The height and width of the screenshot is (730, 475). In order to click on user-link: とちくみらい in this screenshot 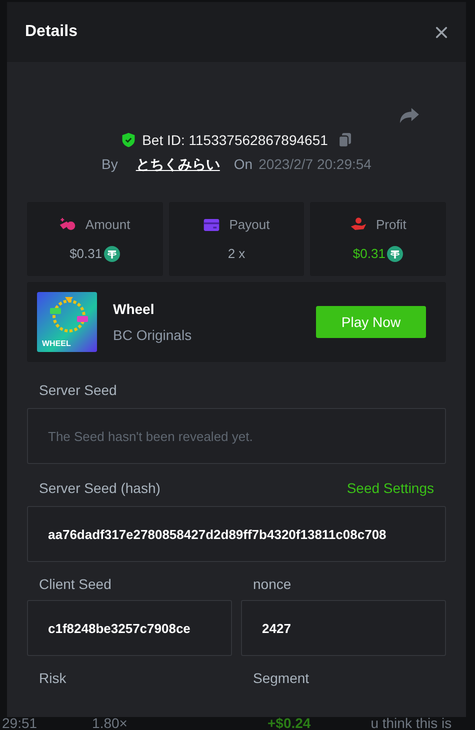, I will do `click(178, 165)`.